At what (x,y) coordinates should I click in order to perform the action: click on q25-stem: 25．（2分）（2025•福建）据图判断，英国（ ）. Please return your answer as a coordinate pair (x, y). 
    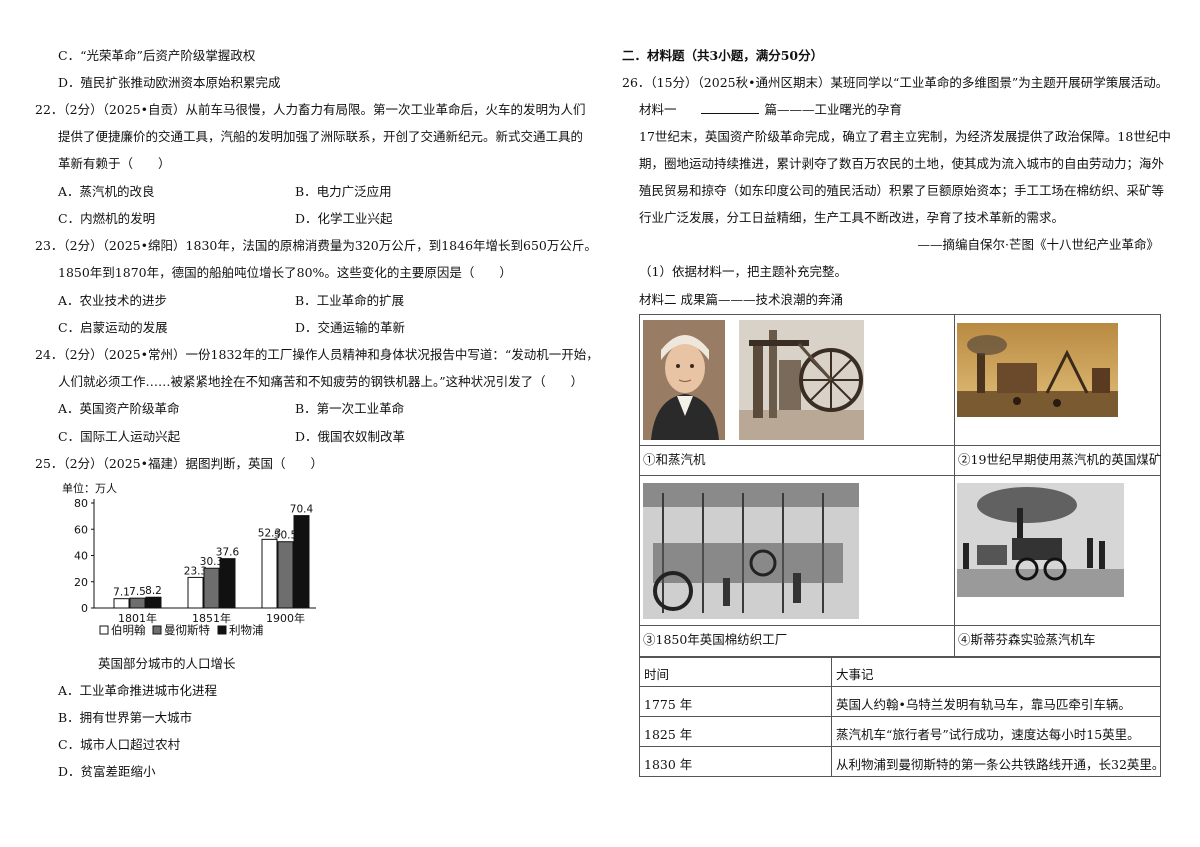
    Looking at the image, I should click on (179, 463).